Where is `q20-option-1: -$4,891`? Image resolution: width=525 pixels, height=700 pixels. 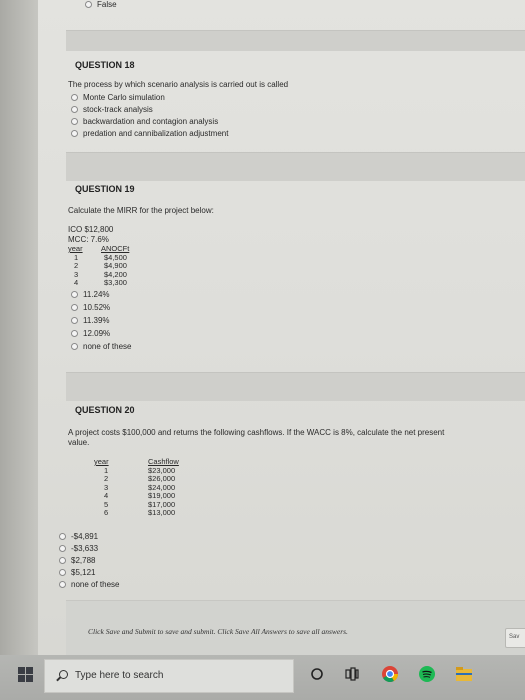 q20-option-1: -$4,891 is located at coordinates (78, 536).